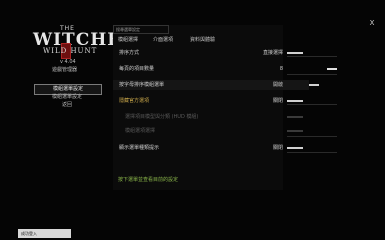  I want to click on toast-notification: 成功登入, so click(44, 233).